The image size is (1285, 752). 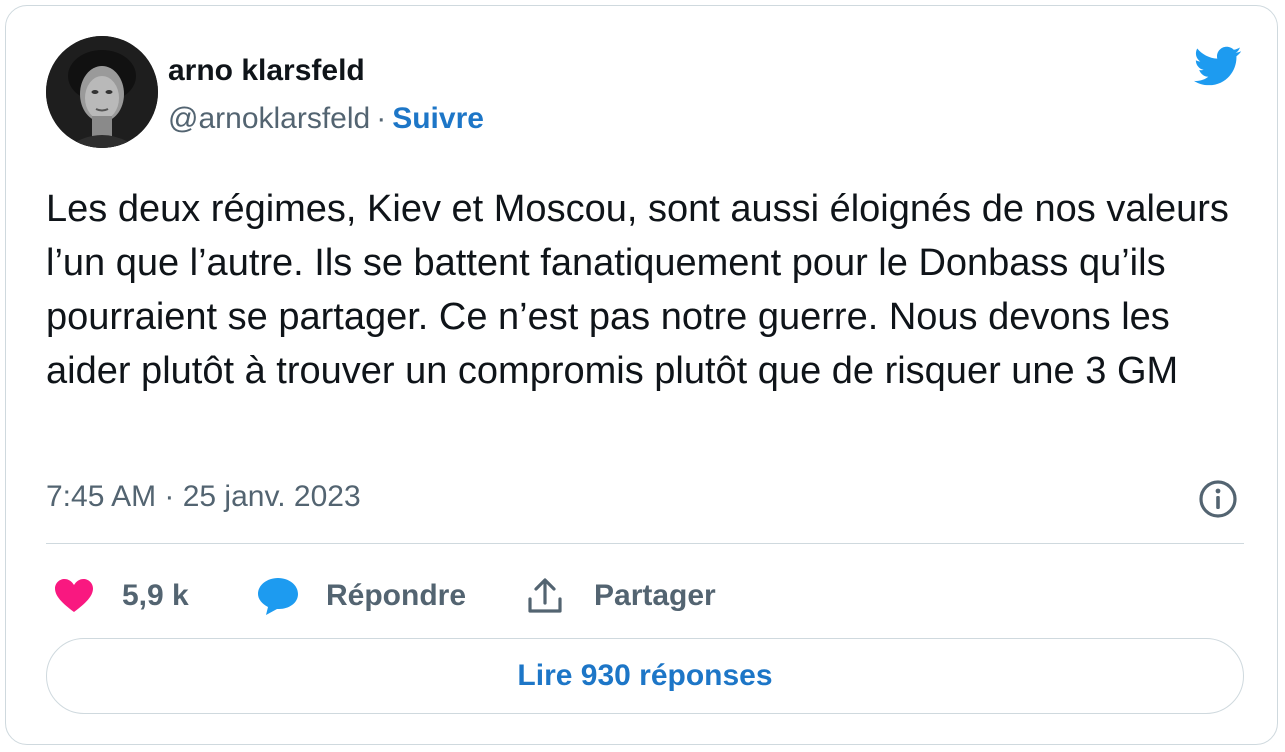 What do you see at coordinates (266, 71) in the screenshot?
I see `author-name: arno klarsfeld` at bounding box center [266, 71].